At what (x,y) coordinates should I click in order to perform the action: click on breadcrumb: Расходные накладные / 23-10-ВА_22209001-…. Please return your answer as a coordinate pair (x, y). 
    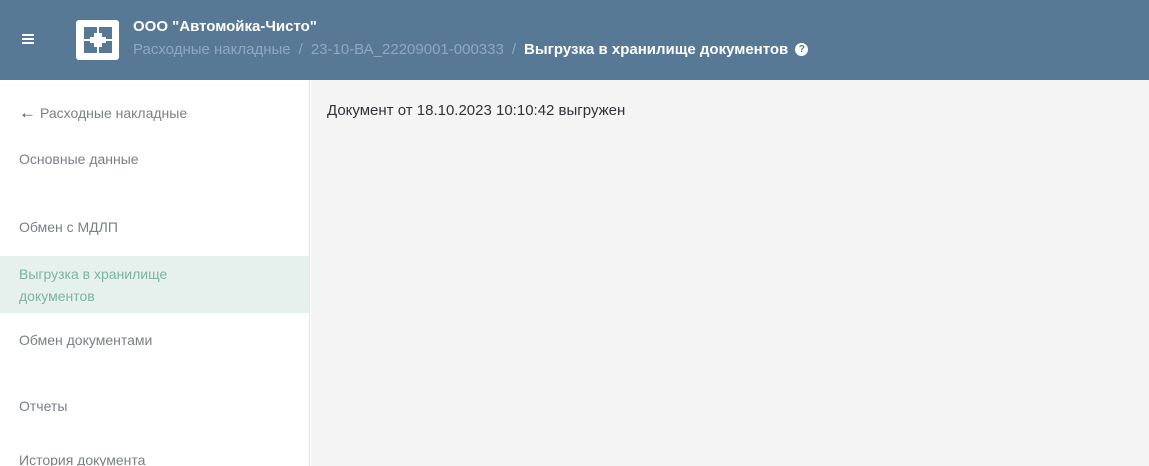
    Looking at the image, I should click on (471, 49).